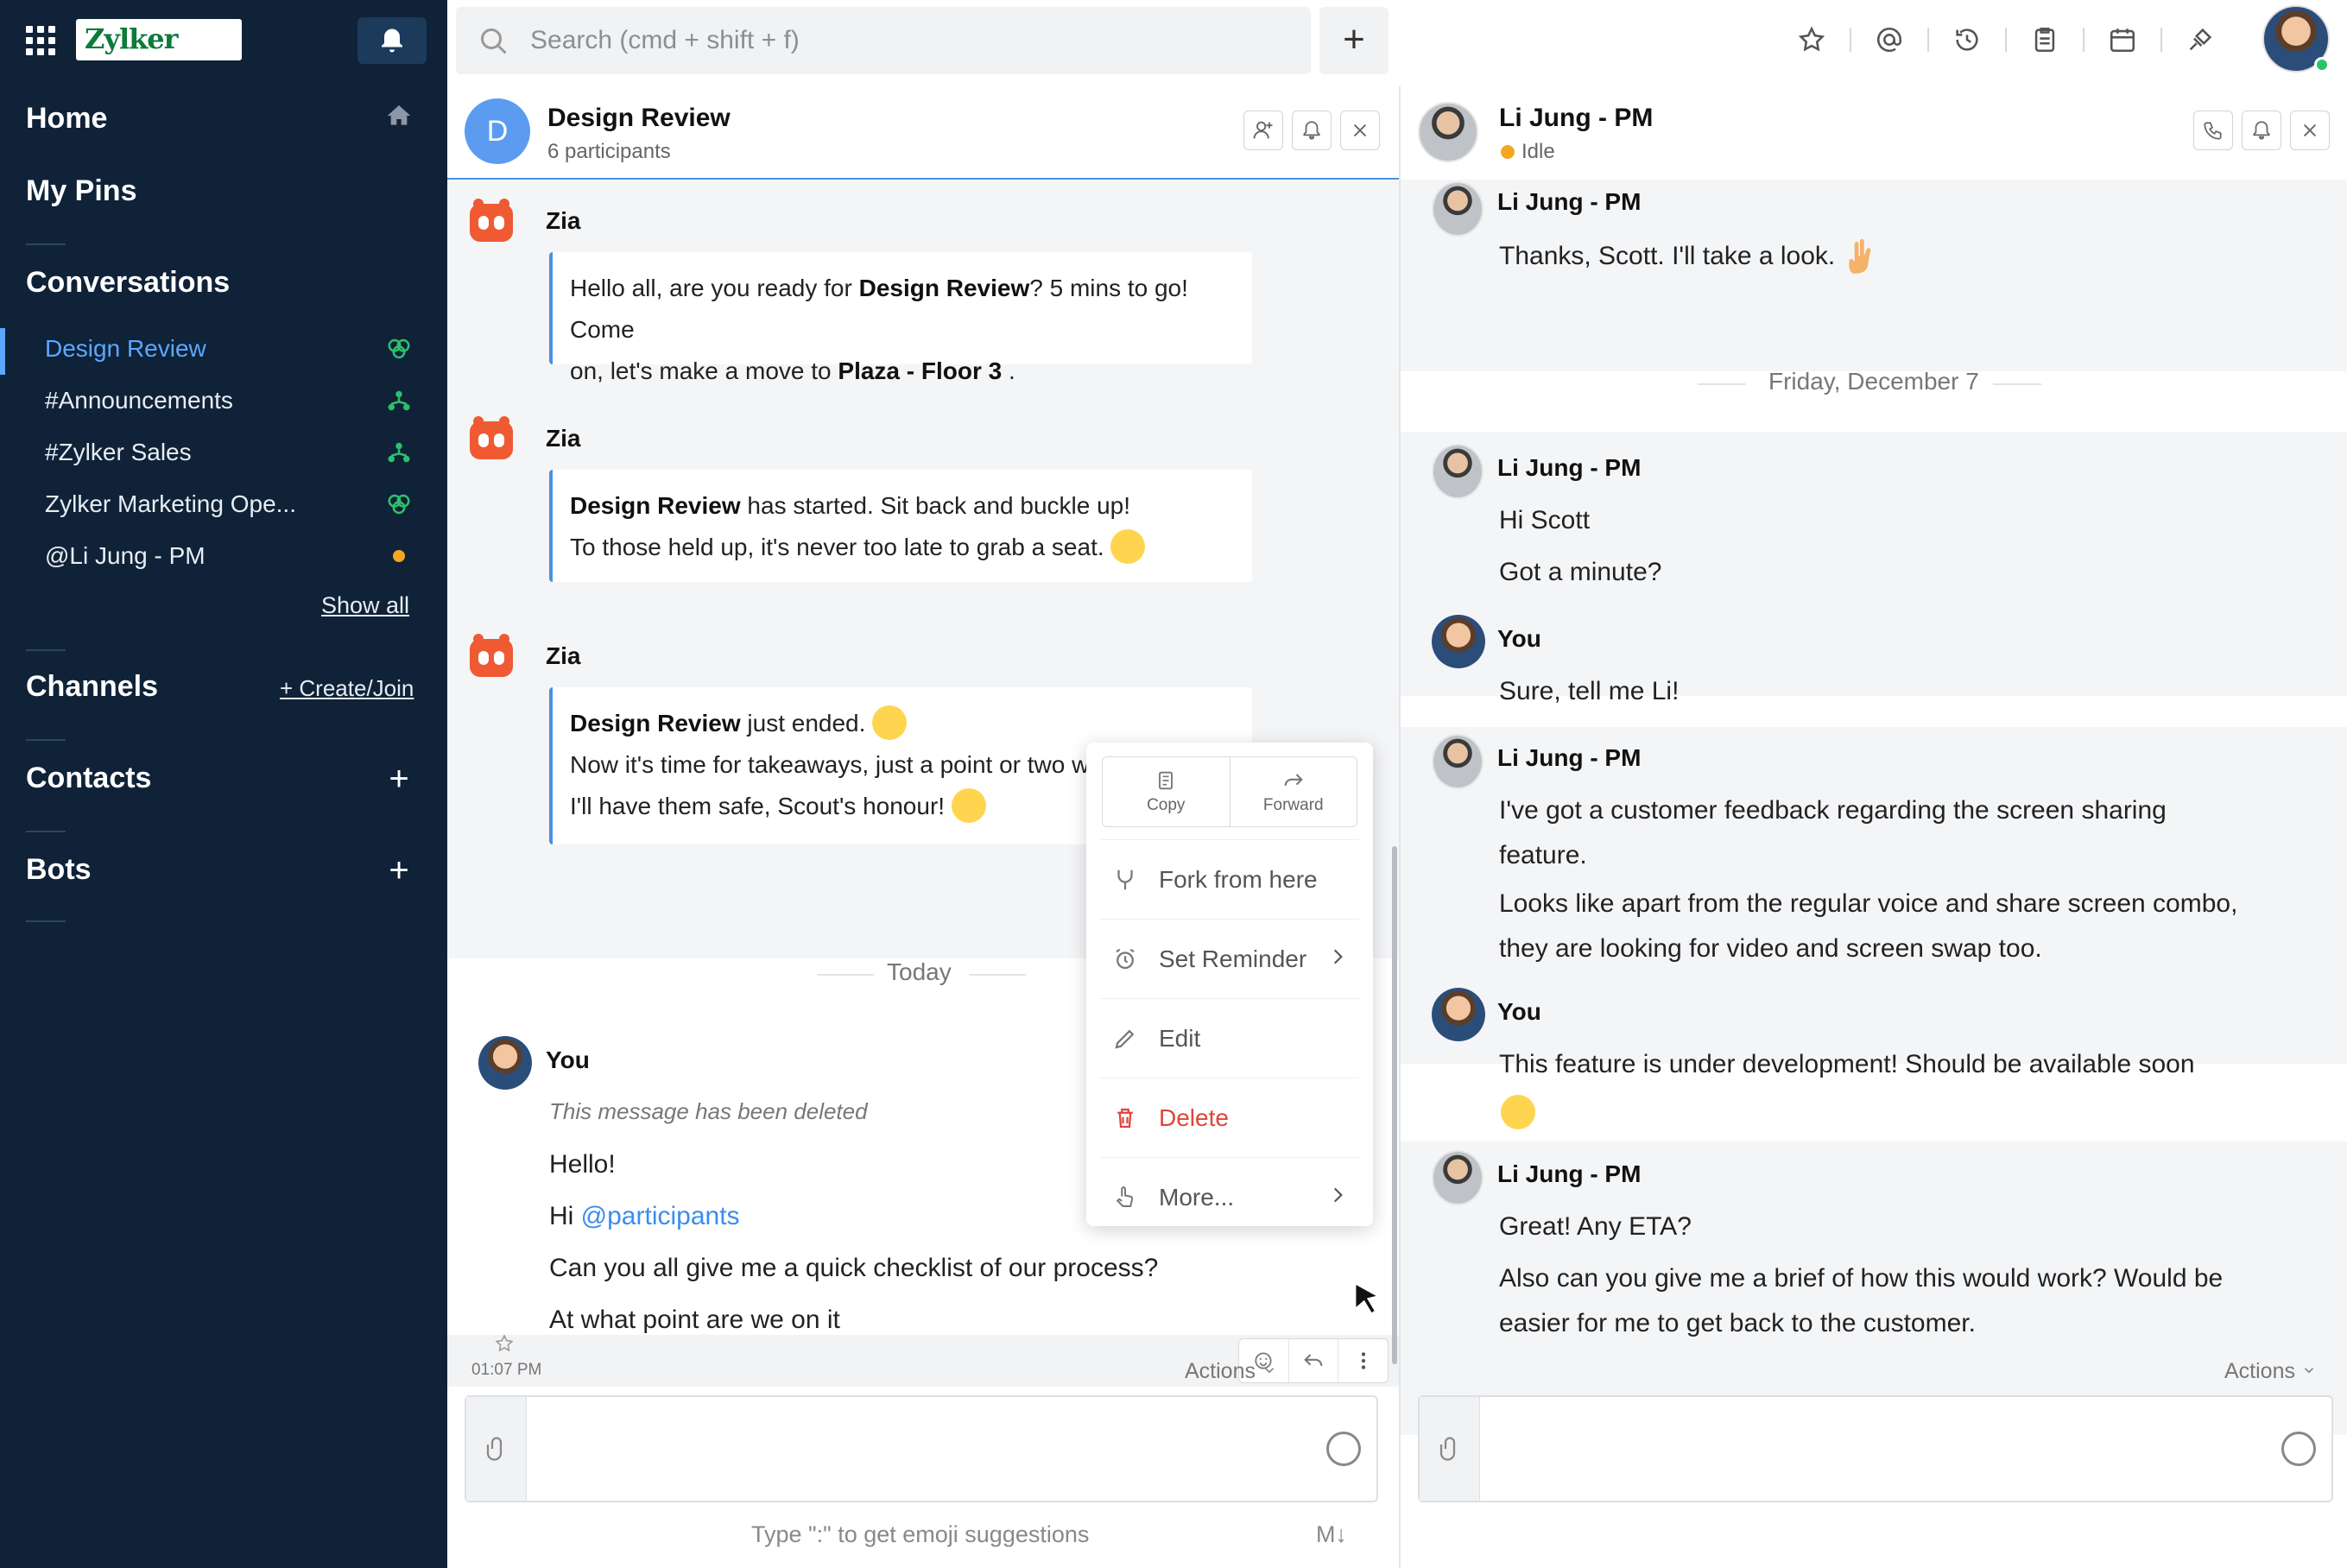 The width and height of the screenshot is (2347, 1568). I want to click on scrollbar, so click(1394, 1105).